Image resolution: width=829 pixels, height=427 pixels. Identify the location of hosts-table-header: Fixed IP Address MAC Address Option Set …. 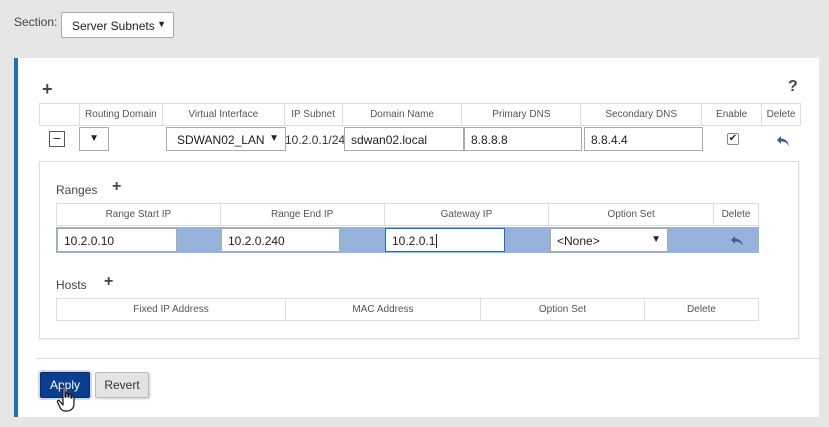
(407, 309).